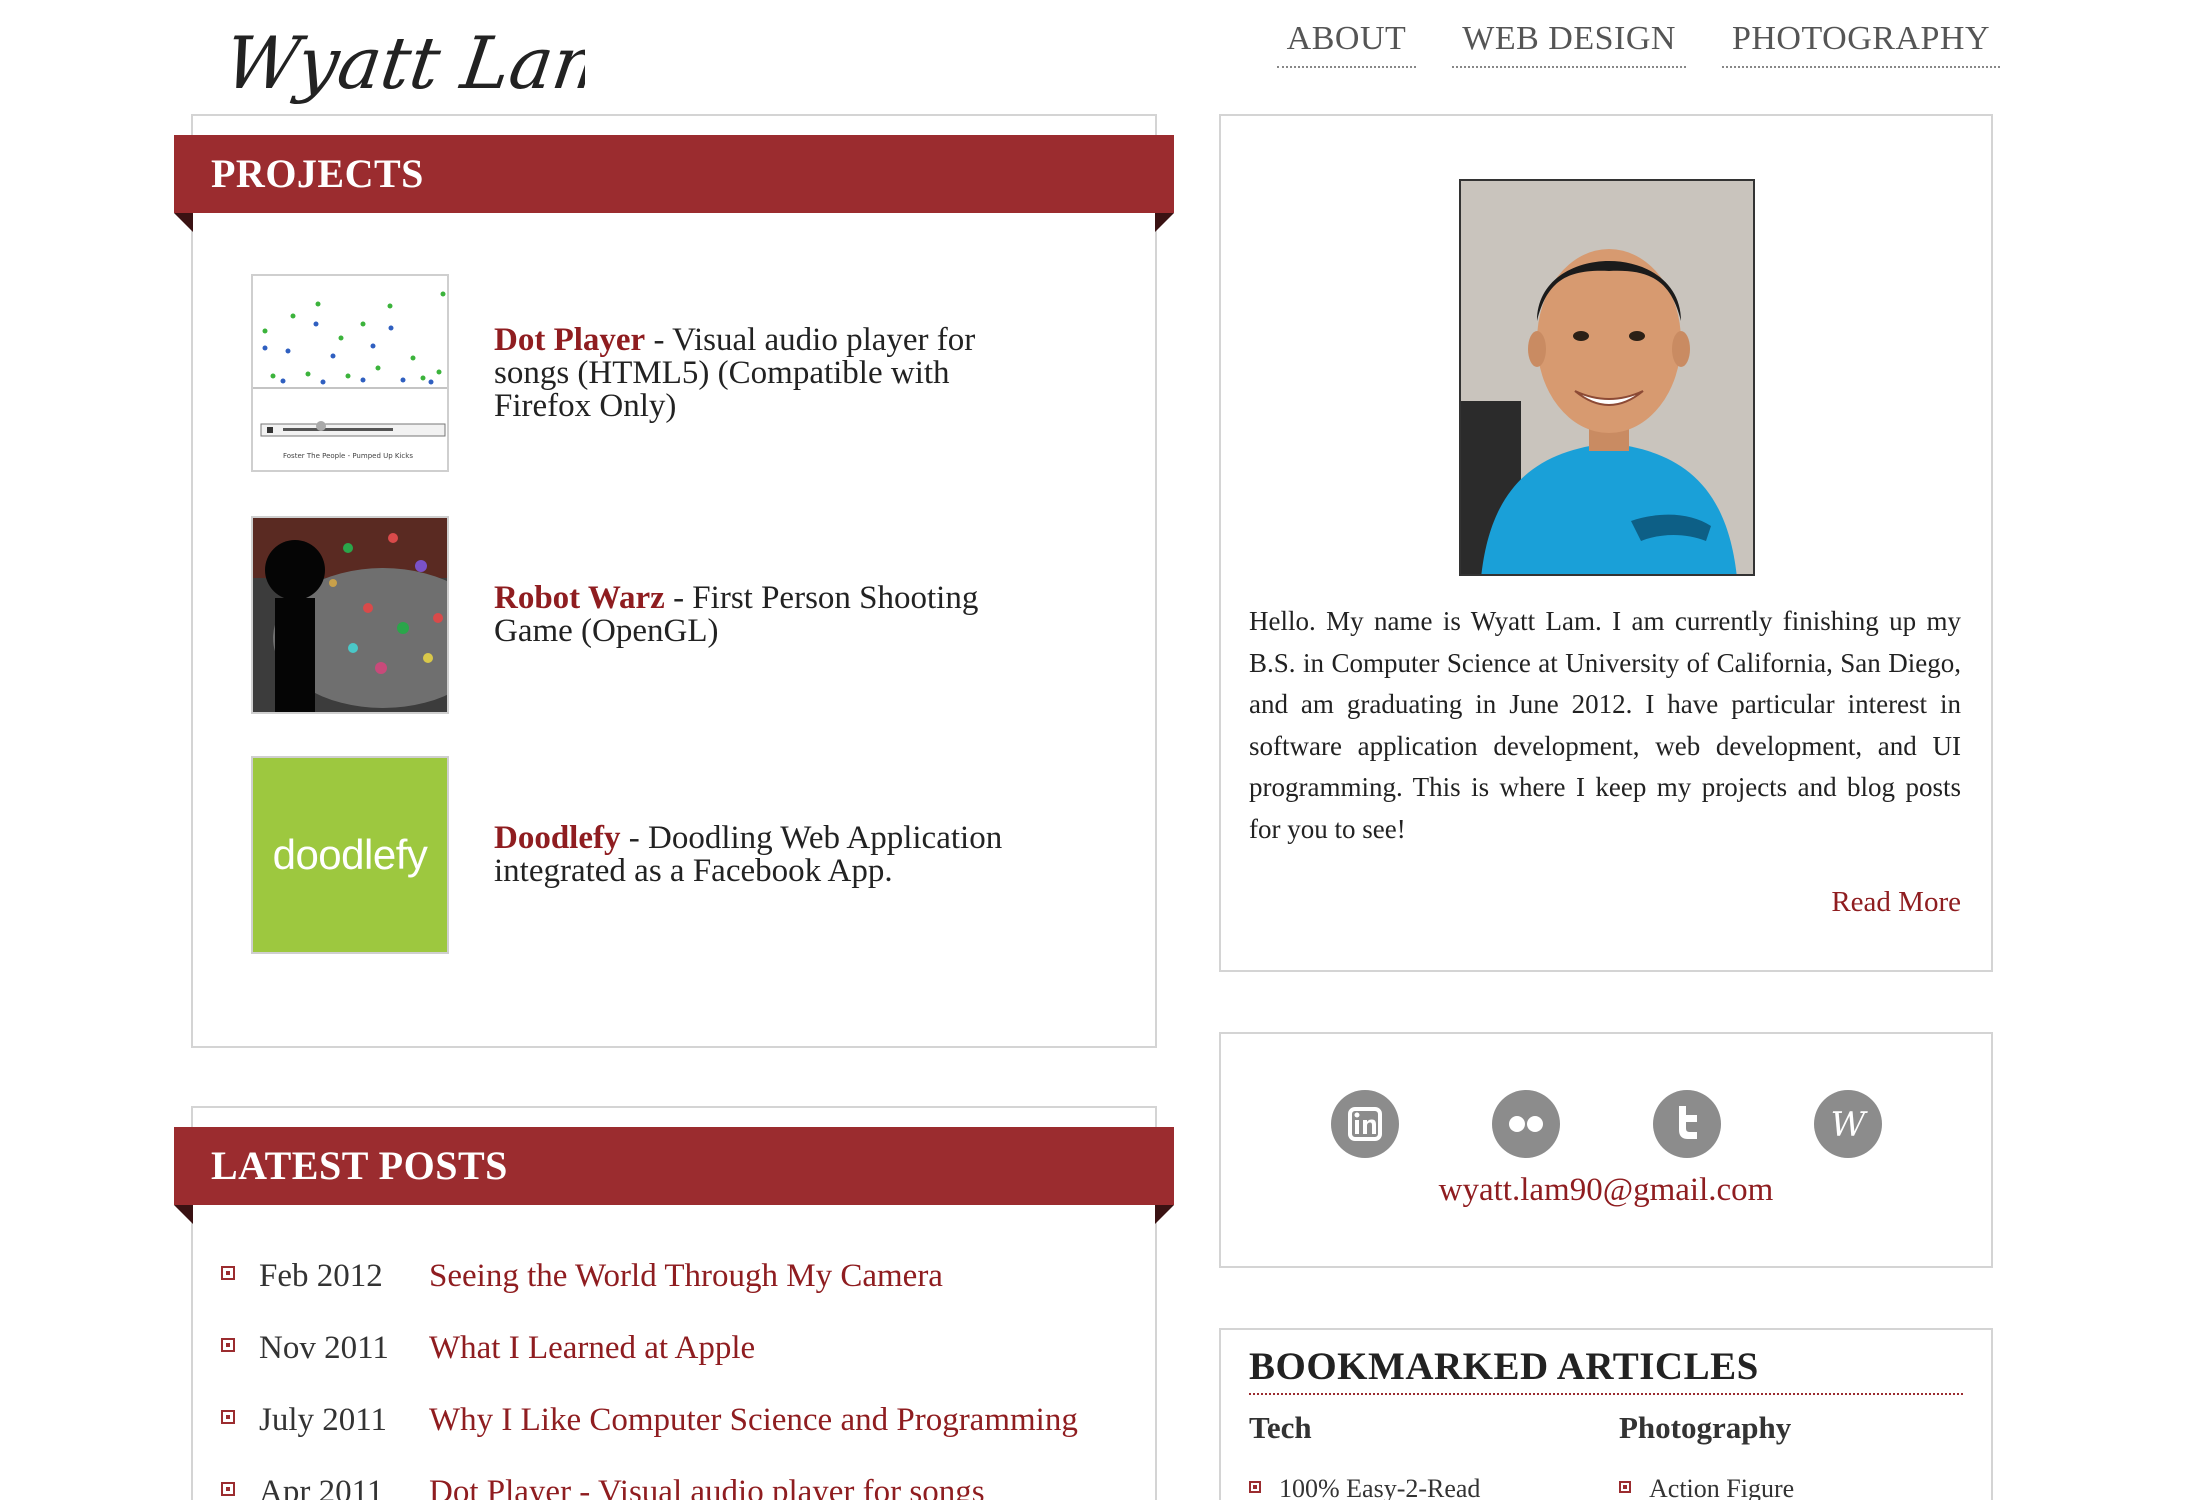  I want to click on social-panel: W wyatt.lam90@gmail.com, so click(1606, 1150).